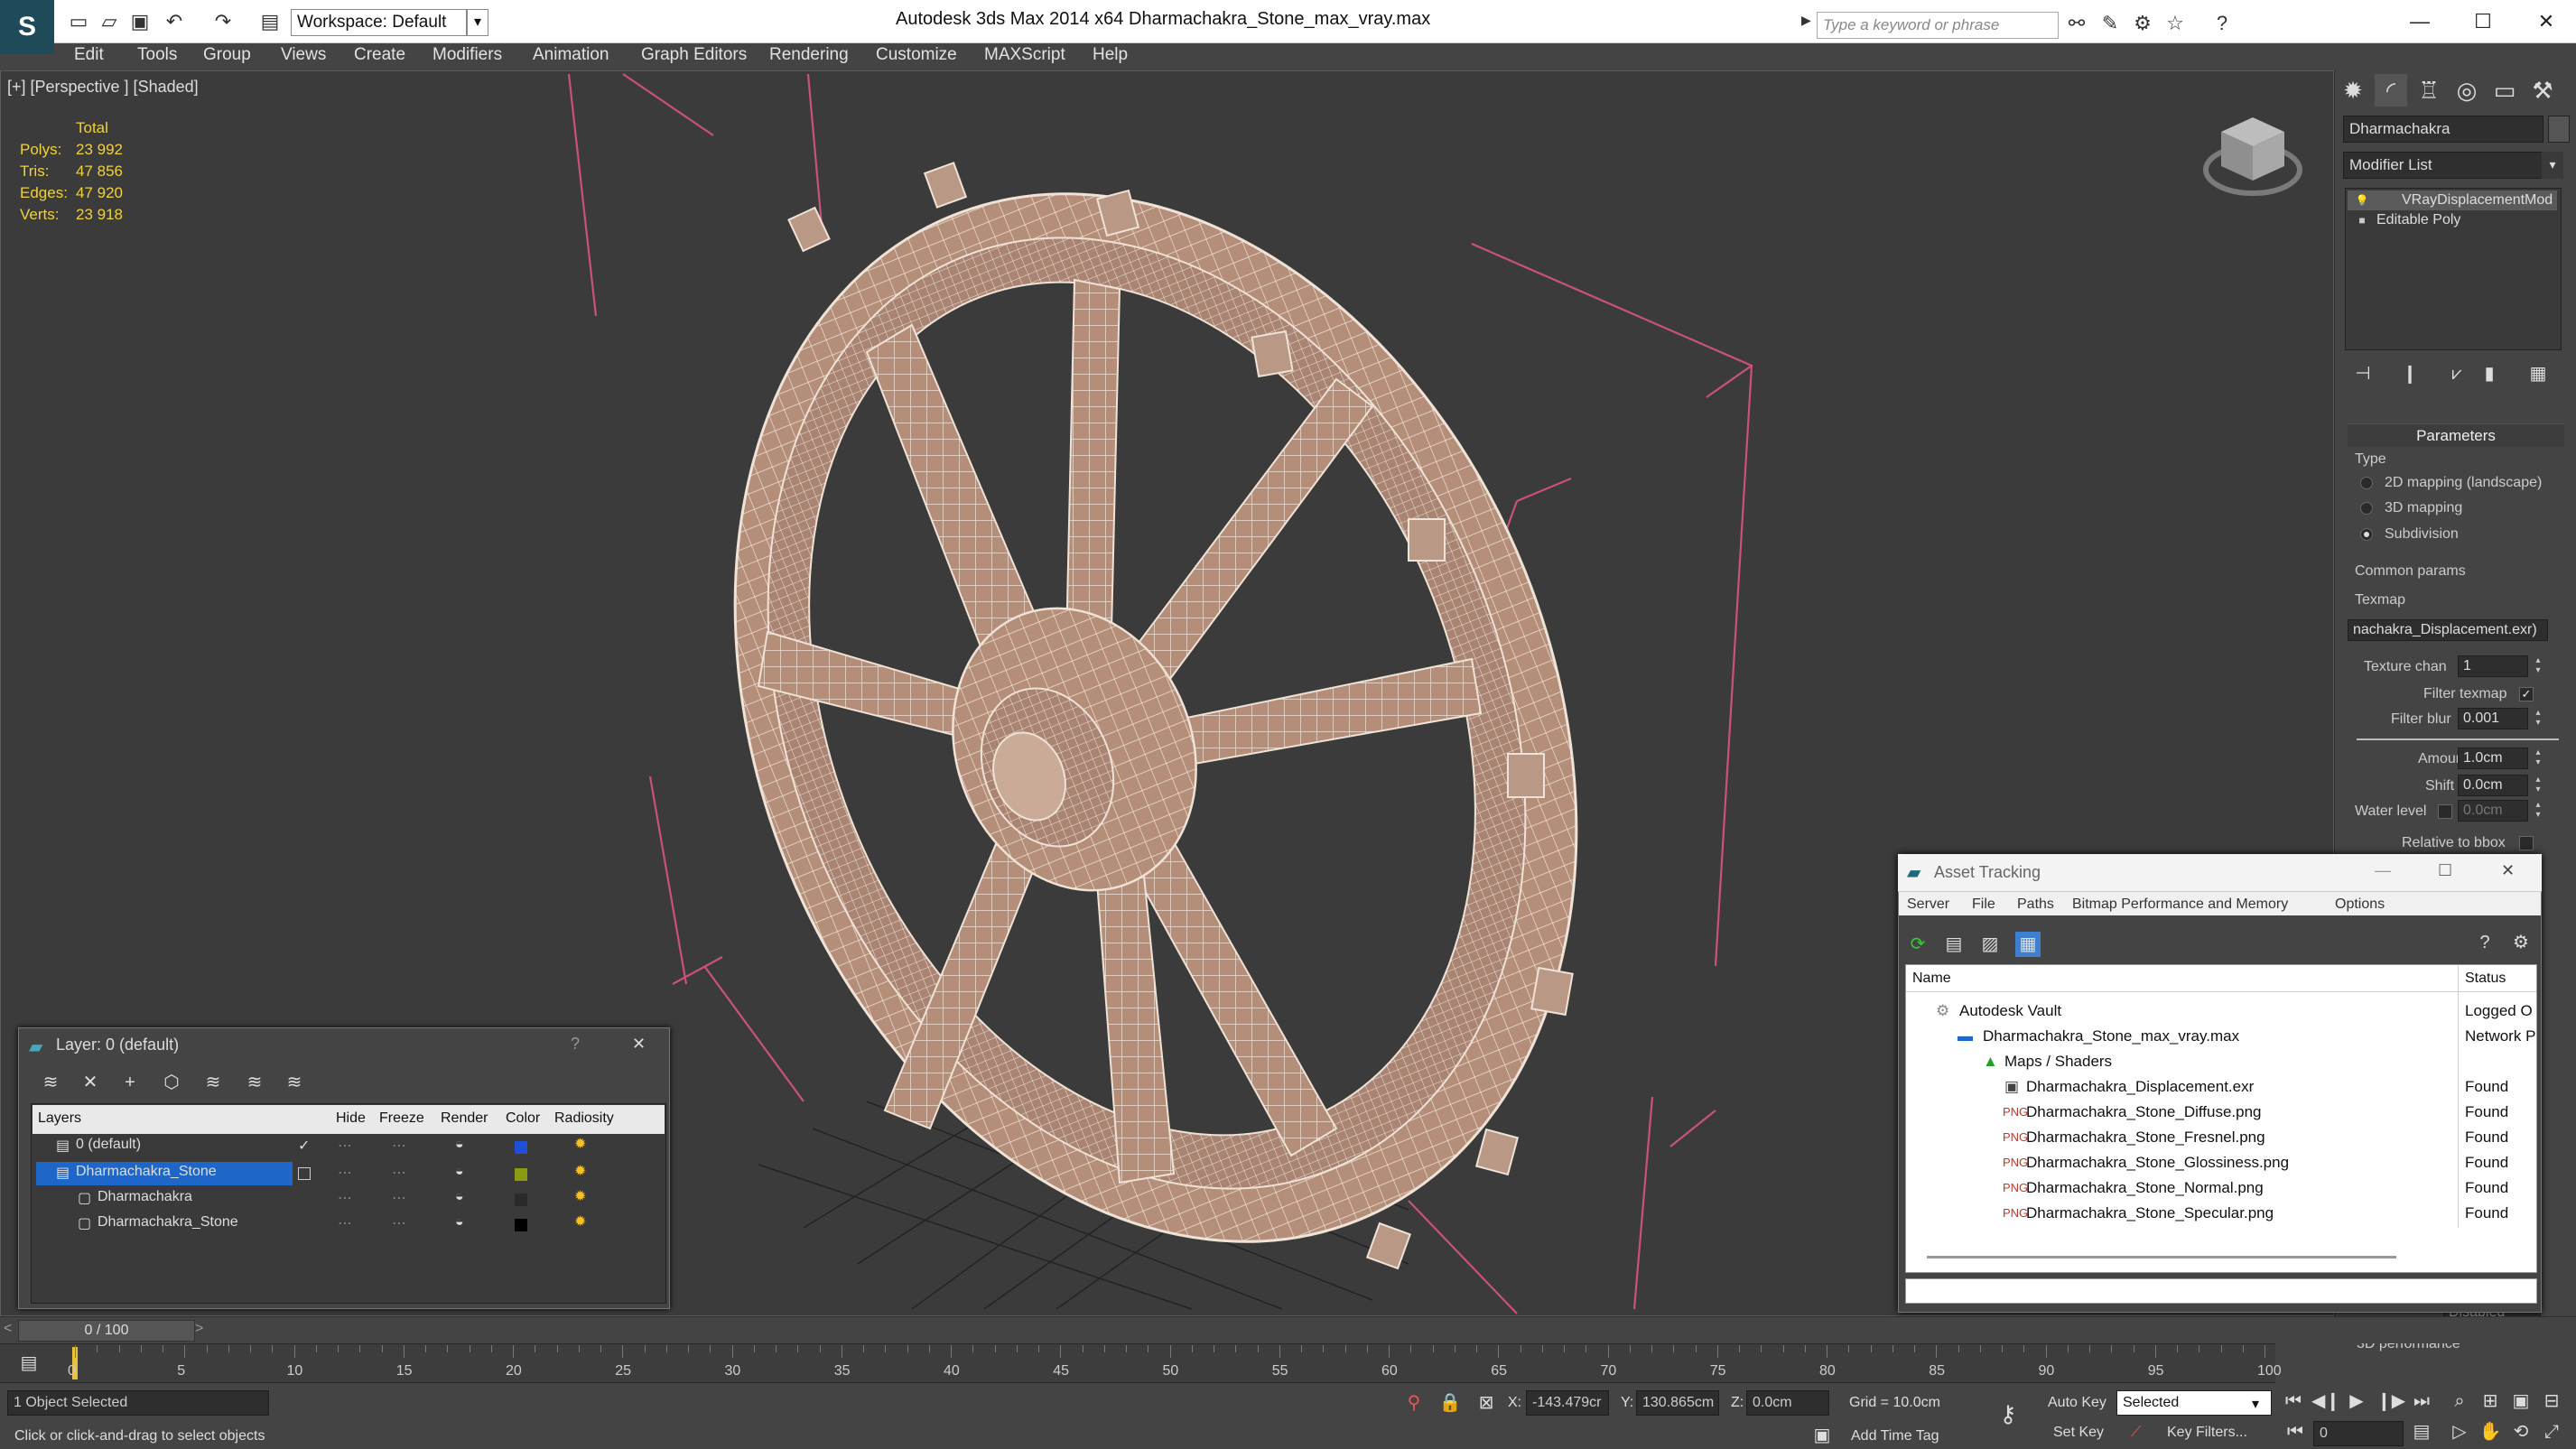 The width and height of the screenshot is (2576, 1449). Describe the element at coordinates (2456, 373) in the screenshot. I see `make-unique-icon: ⩗` at that location.